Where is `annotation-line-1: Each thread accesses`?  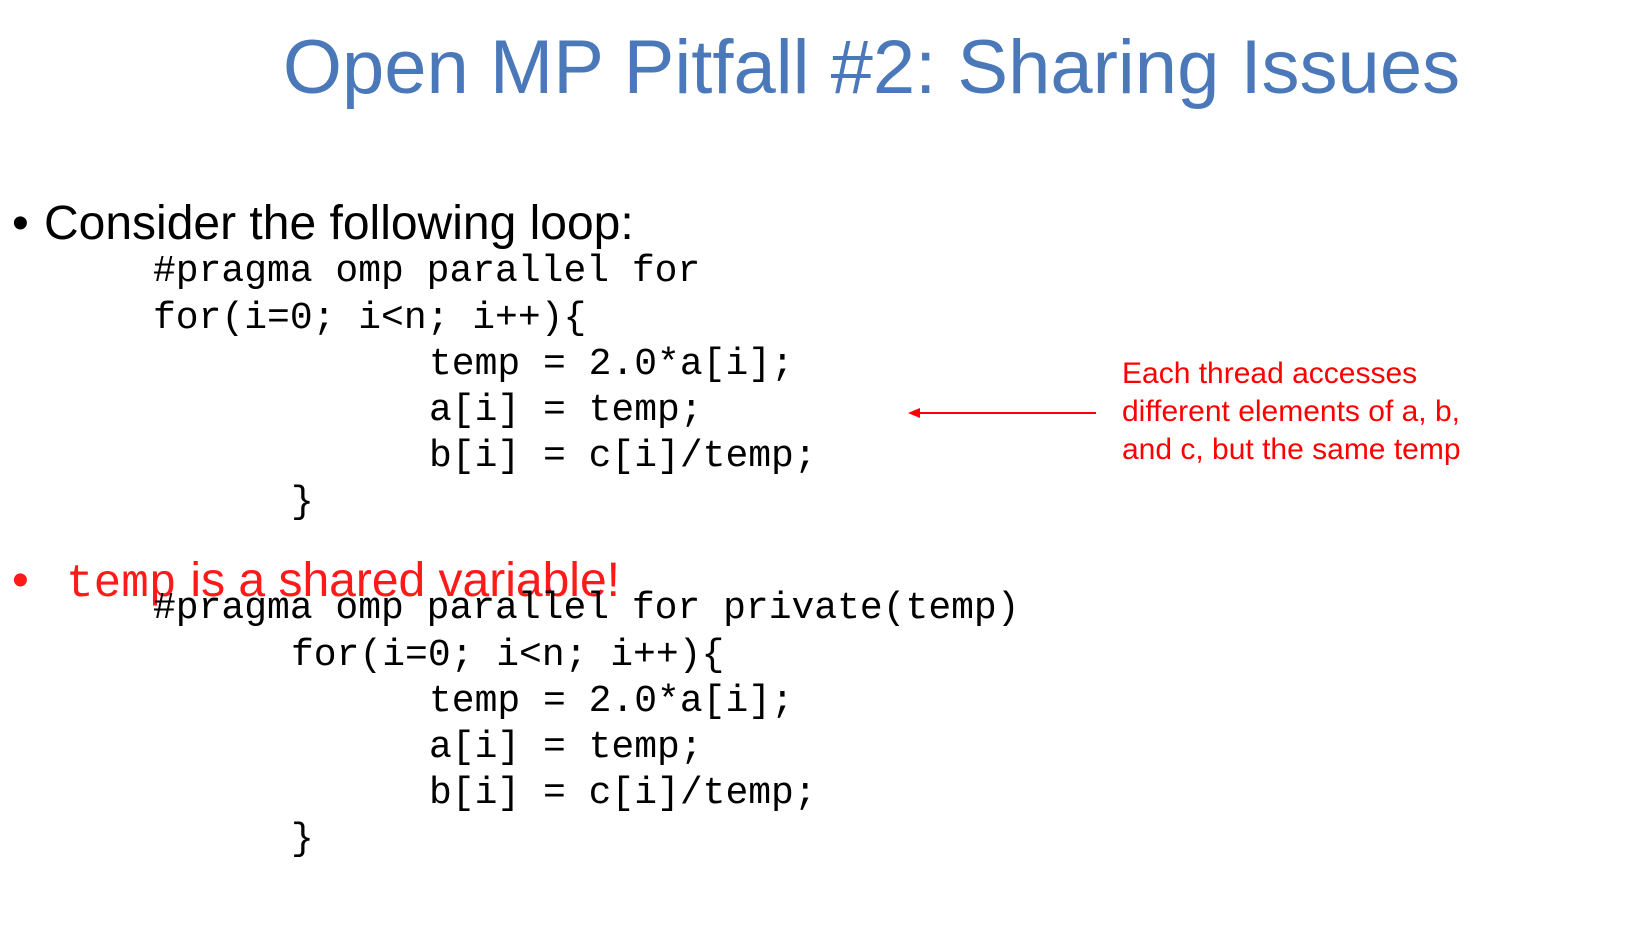
annotation-line-1: Each thread accesses is located at coordinates (1270, 373).